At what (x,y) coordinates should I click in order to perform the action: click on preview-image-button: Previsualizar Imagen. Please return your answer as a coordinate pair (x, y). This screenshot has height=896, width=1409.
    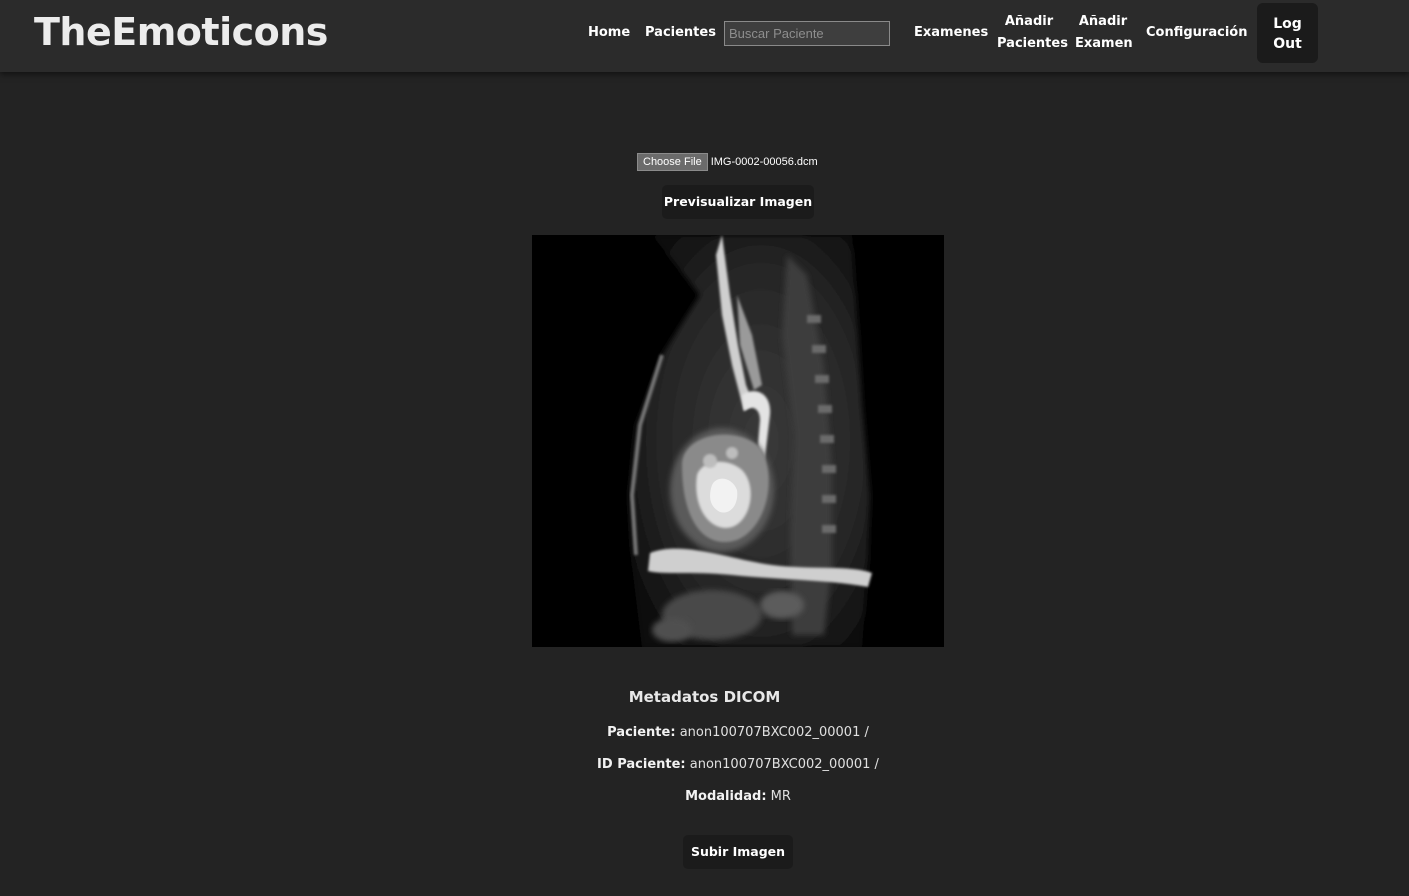
    Looking at the image, I should click on (738, 202).